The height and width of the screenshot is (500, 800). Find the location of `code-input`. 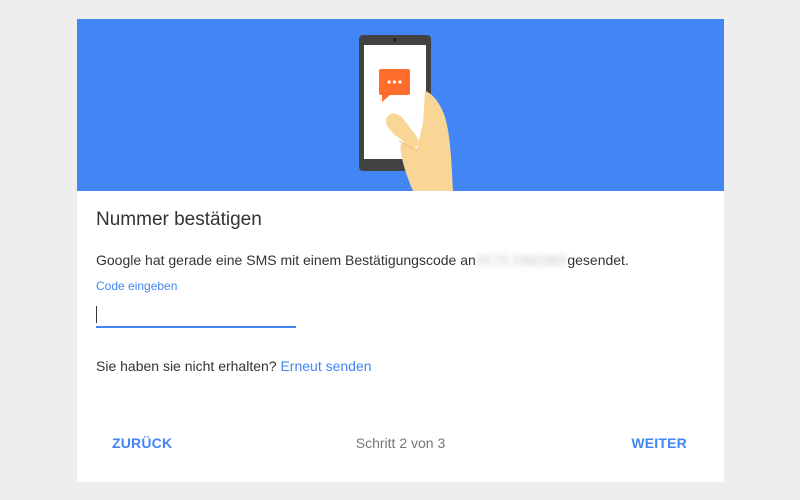

code-input is located at coordinates (196, 315).